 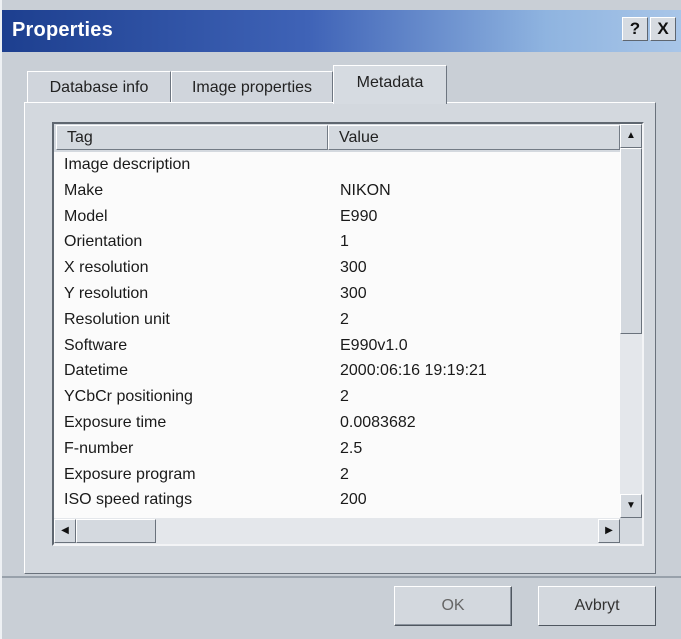 What do you see at coordinates (413, 371) in the screenshot?
I see `row-value: 2000:06:16 19:19:21` at bounding box center [413, 371].